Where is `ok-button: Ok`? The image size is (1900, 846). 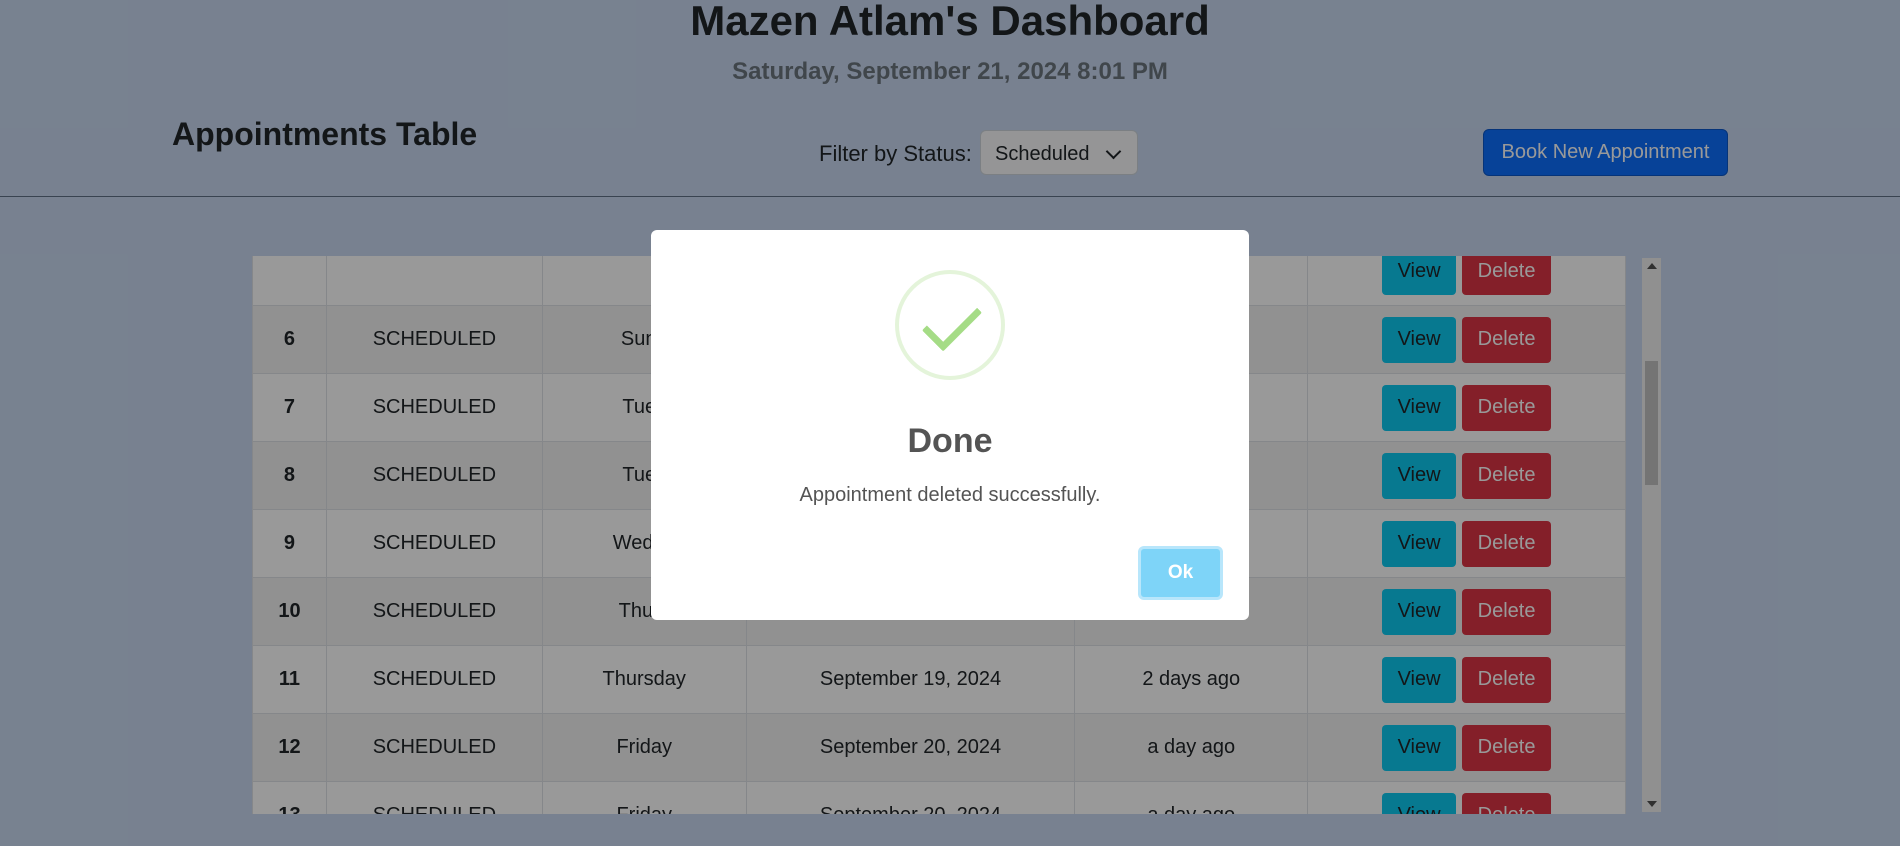
ok-button: Ok is located at coordinates (1180, 573).